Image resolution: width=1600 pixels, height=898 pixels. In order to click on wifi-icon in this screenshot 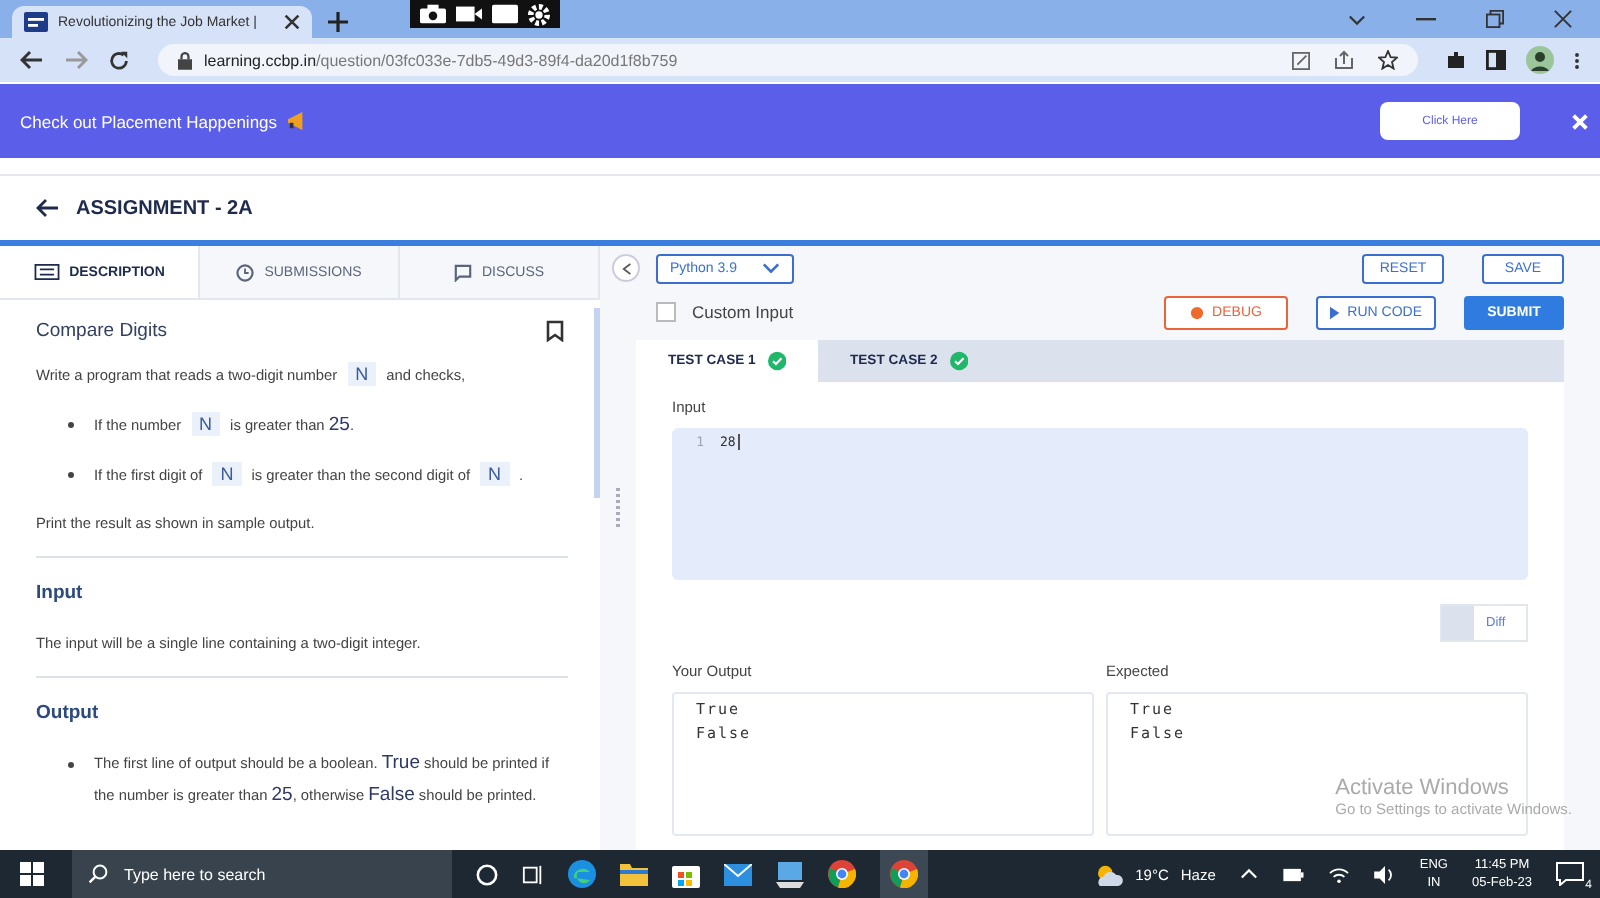, I will do `click(1338, 874)`.